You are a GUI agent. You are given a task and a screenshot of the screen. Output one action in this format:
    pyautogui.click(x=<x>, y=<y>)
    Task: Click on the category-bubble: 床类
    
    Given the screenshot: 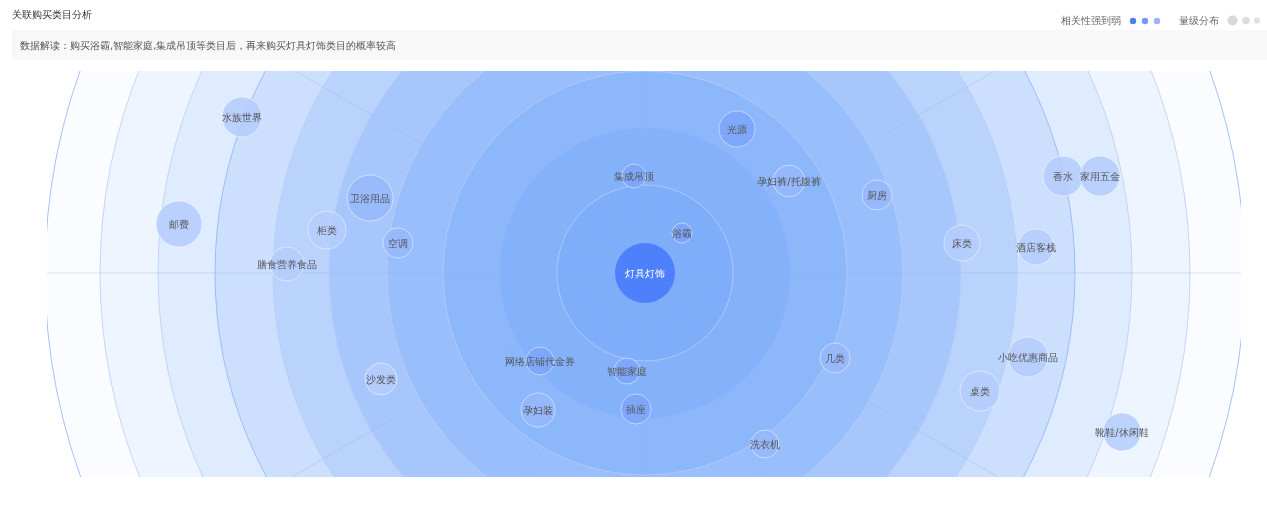 What is the action you would take?
    pyautogui.click(x=962, y=243)
    